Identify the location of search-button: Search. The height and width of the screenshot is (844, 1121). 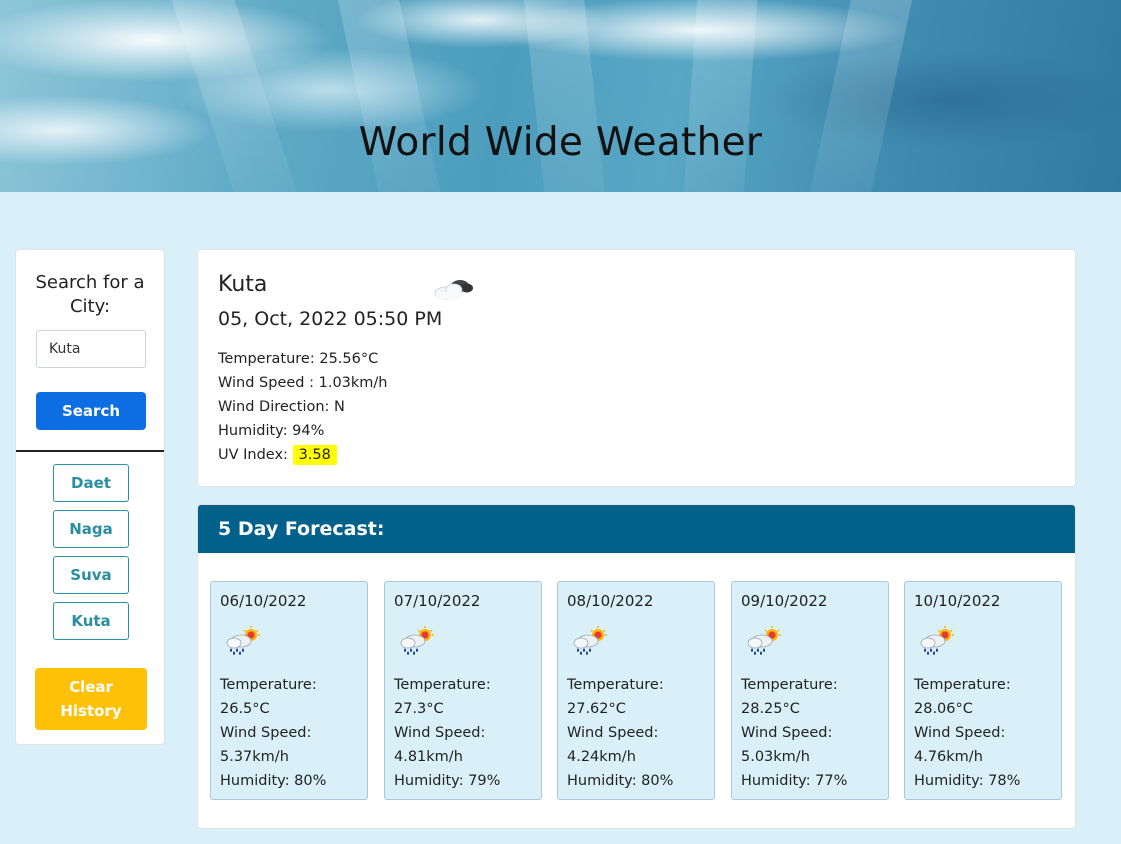
(91, 411).